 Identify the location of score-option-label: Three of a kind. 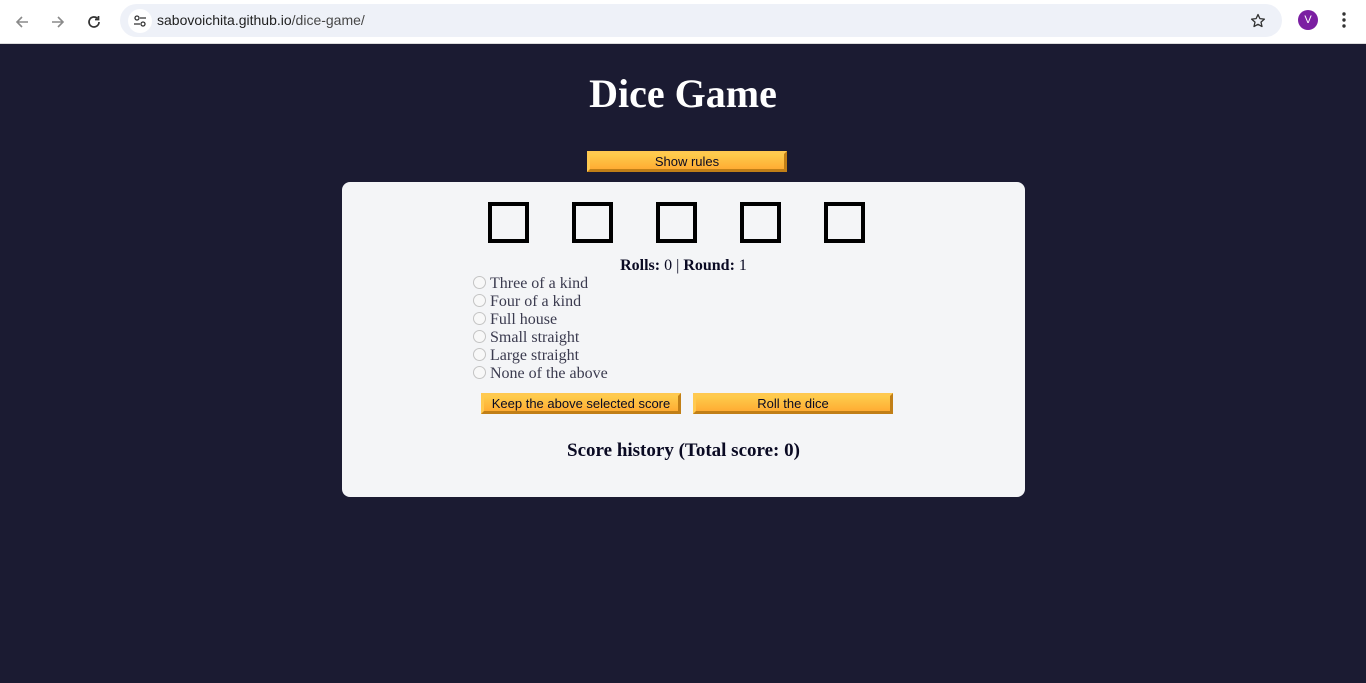
(539, 283).